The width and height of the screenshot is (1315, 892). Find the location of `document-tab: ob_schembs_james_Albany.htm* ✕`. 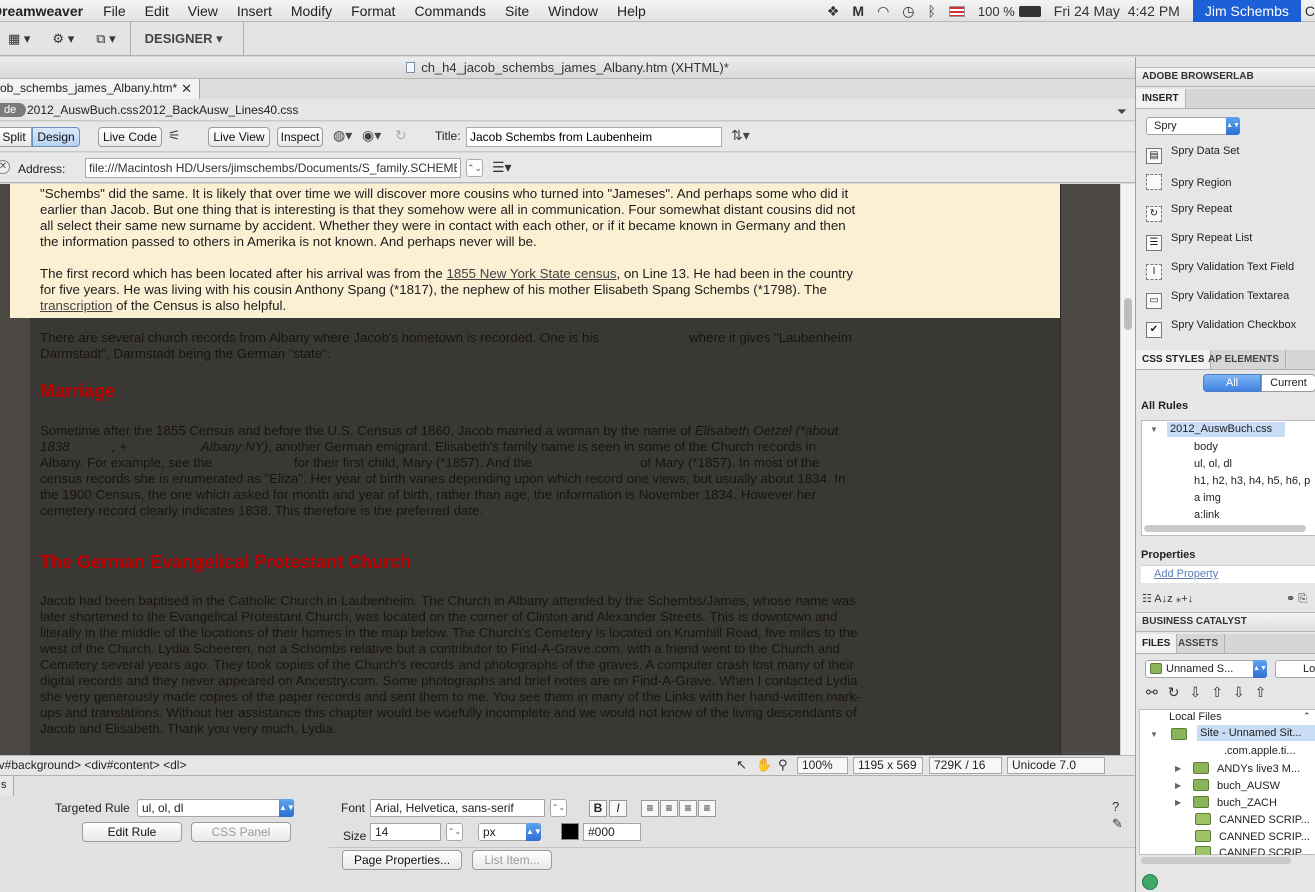

document-tab: ob_schembs_james_Albany.htm* ✕ is located at coordinates (100, 89).